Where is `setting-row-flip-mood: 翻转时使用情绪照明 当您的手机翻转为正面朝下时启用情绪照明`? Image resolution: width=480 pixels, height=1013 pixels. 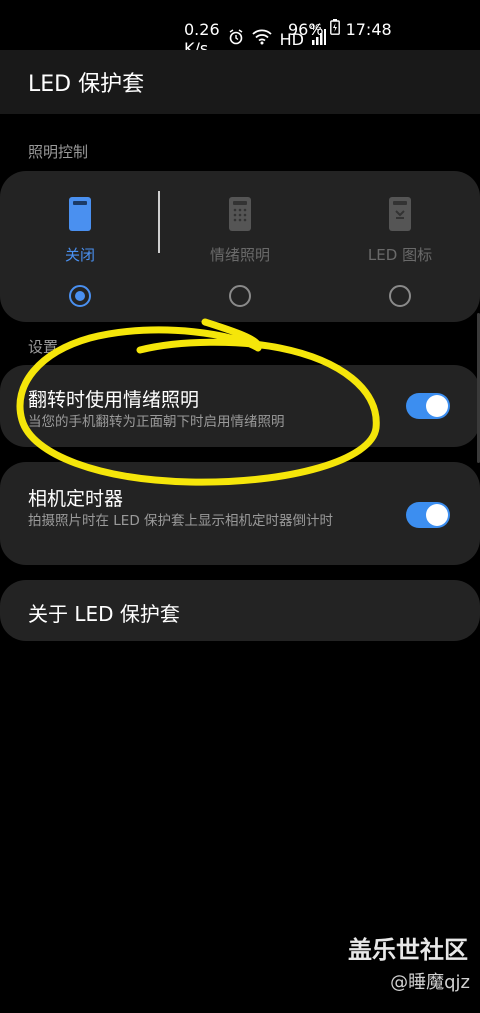 setting-row-flip-mood: 翻转时使用情绪照明 当您的手机翻转为正面朝下时启用情绪照明 is located at coordinates (240, 406).